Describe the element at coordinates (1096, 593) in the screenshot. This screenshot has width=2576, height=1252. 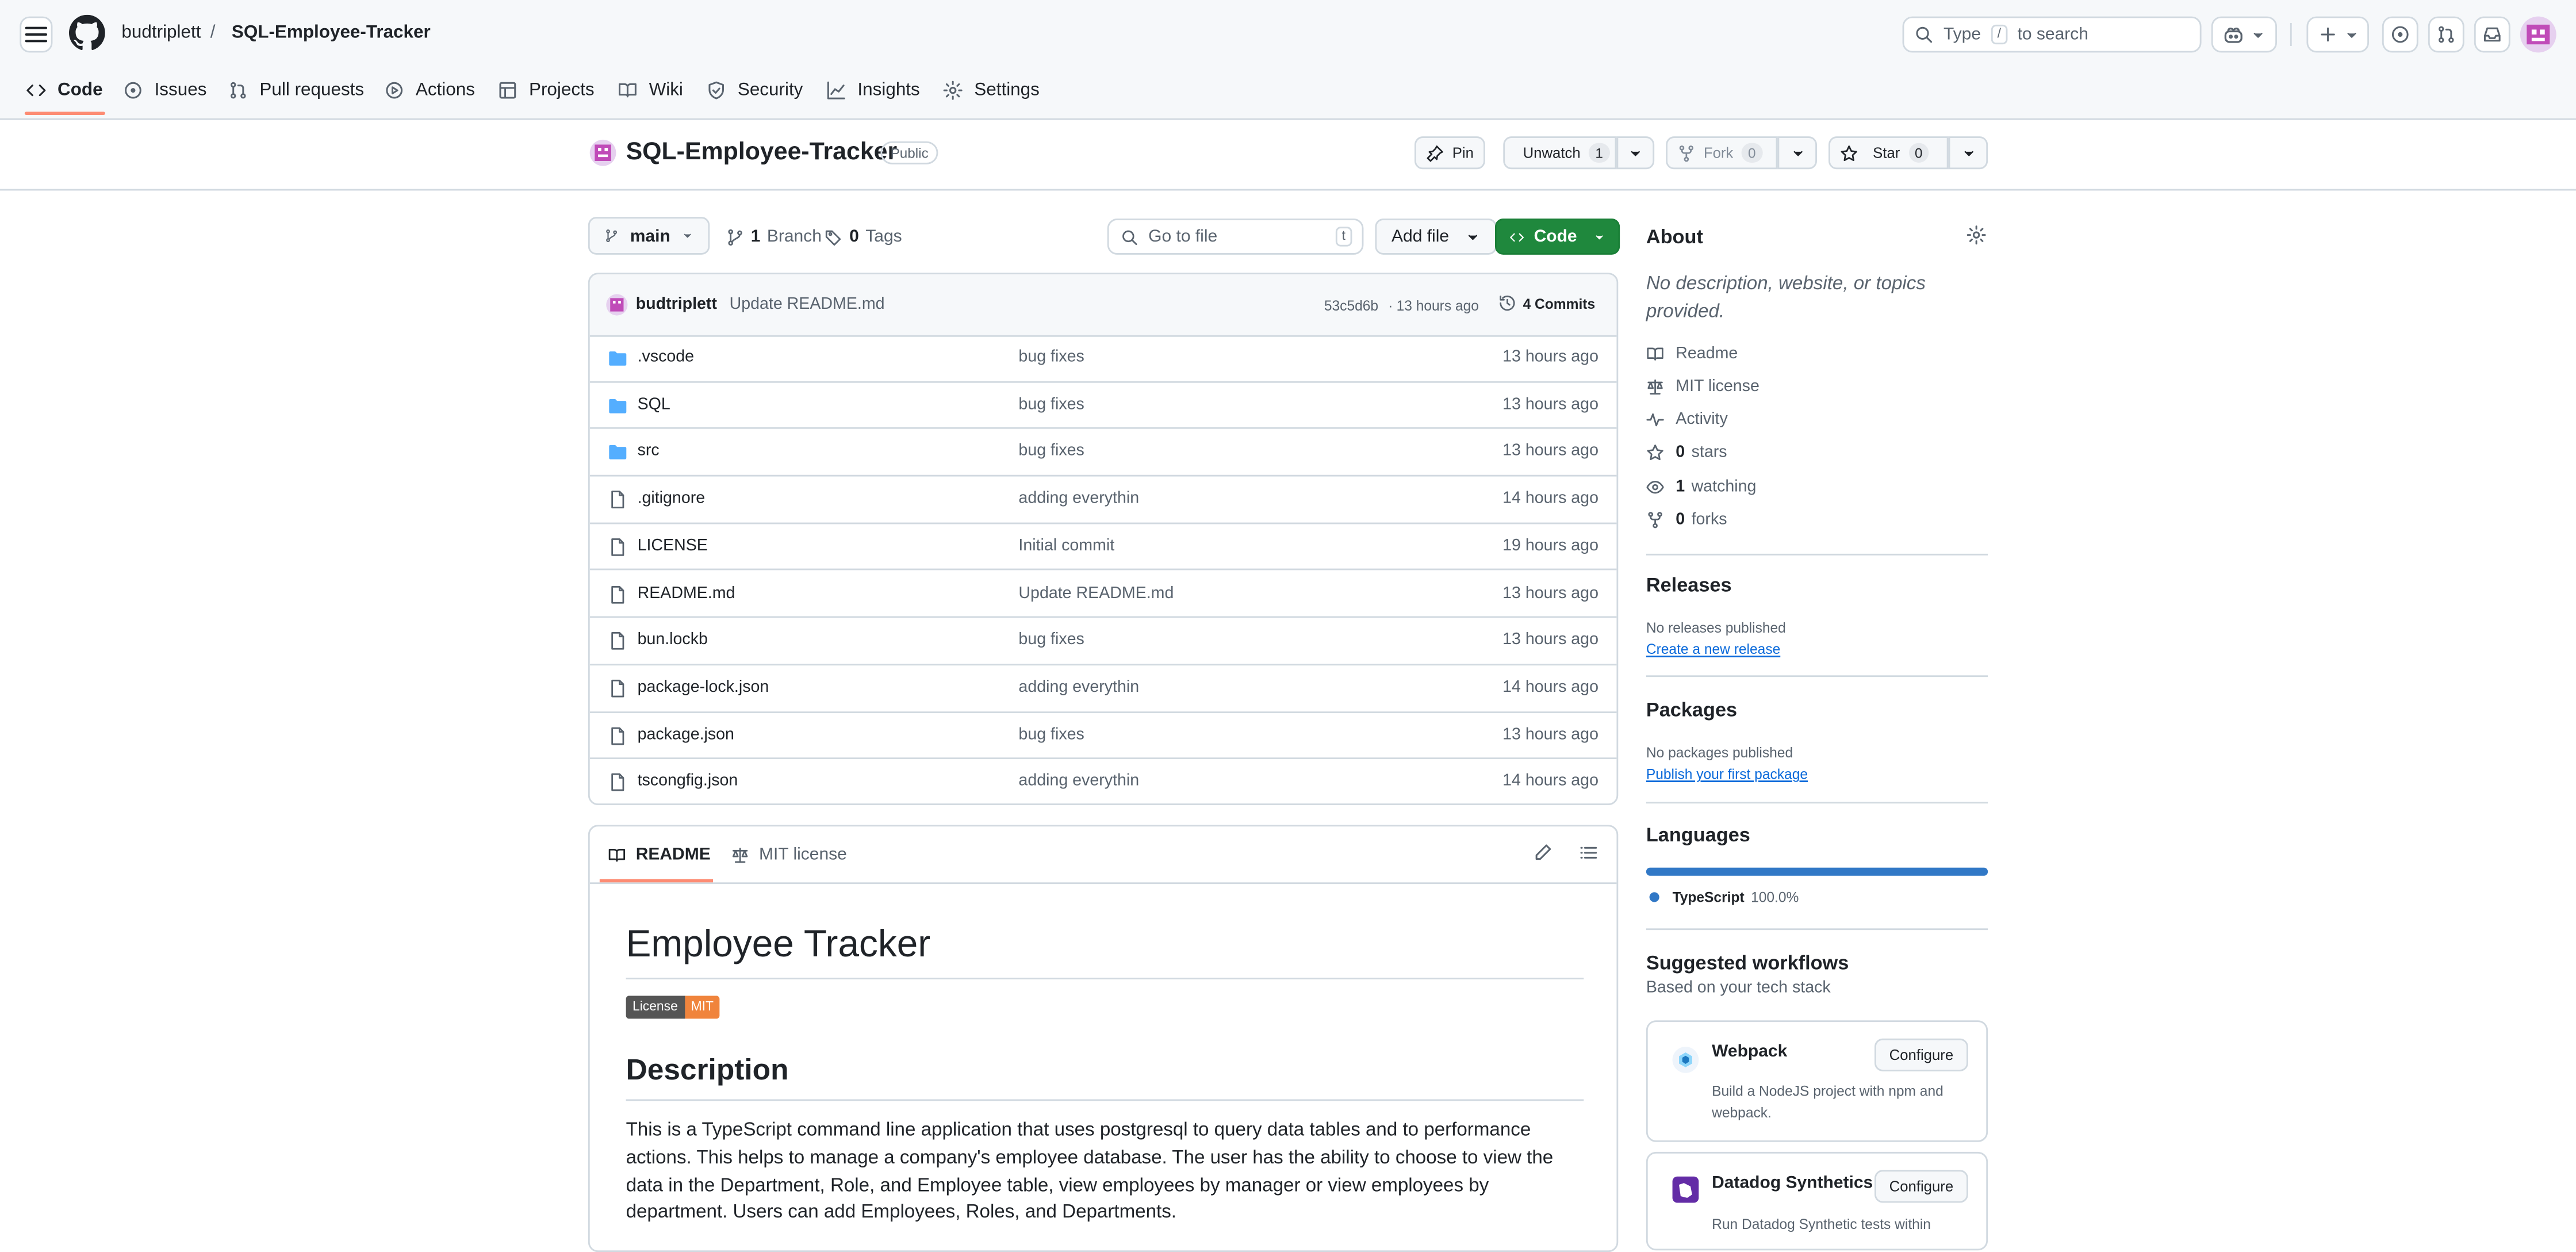
I see `file-commit-message: Update README.md` at that location.